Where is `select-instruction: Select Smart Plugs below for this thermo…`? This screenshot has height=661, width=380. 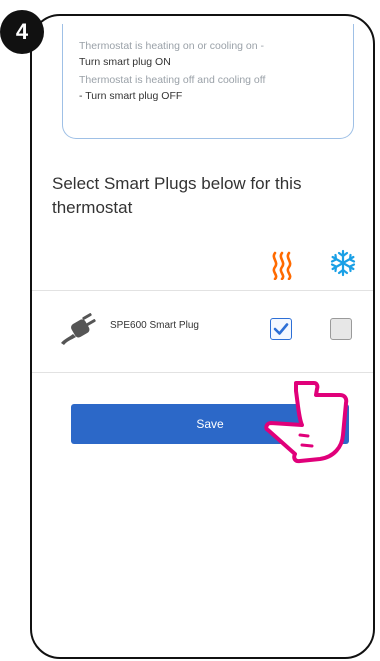
select-instruction: Select Smart Plugs below for this thermo… is located at coordinates (177, 195).